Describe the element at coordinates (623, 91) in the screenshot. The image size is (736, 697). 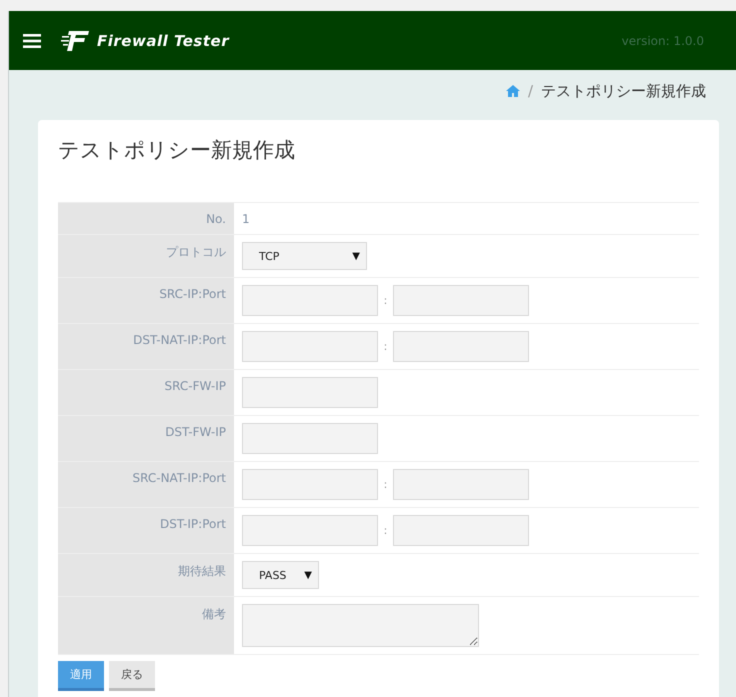
I see `breadcrumb-current: テストポリシー新規作成` at that location.